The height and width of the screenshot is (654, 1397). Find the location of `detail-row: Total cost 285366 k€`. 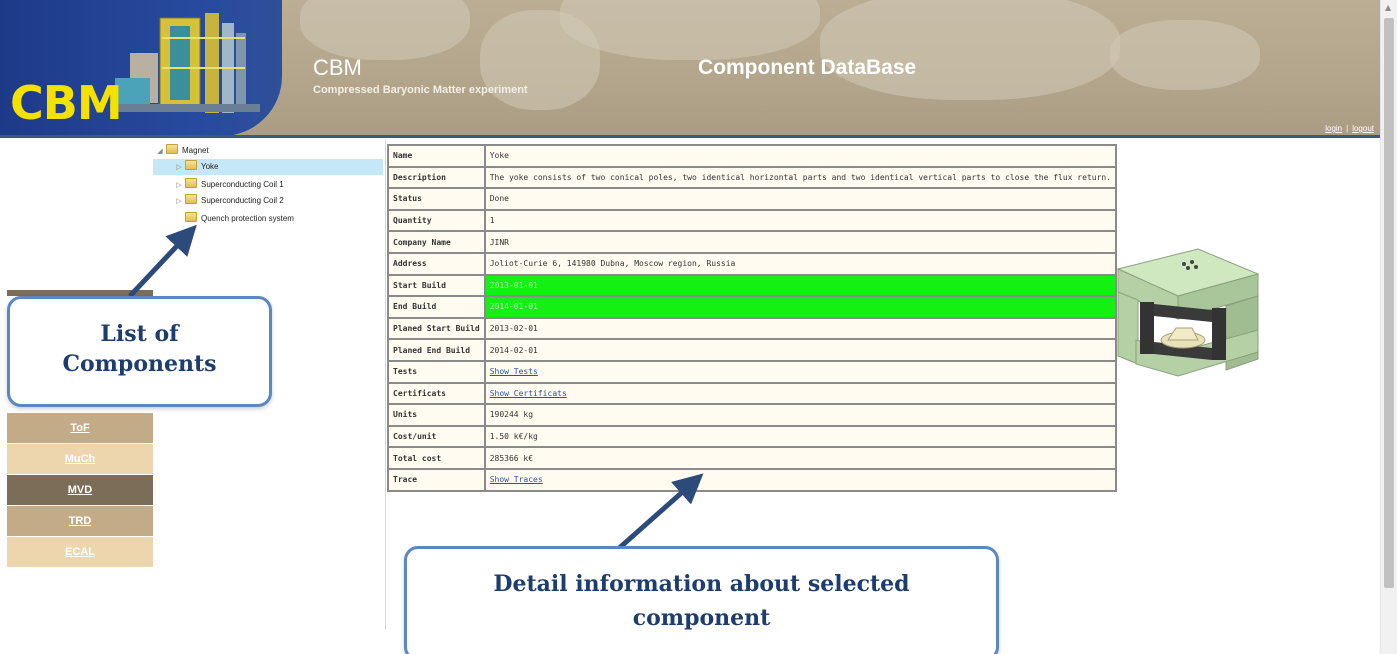

detail-row: Total cost 285366 k€ is located at coordinates (752, 458).